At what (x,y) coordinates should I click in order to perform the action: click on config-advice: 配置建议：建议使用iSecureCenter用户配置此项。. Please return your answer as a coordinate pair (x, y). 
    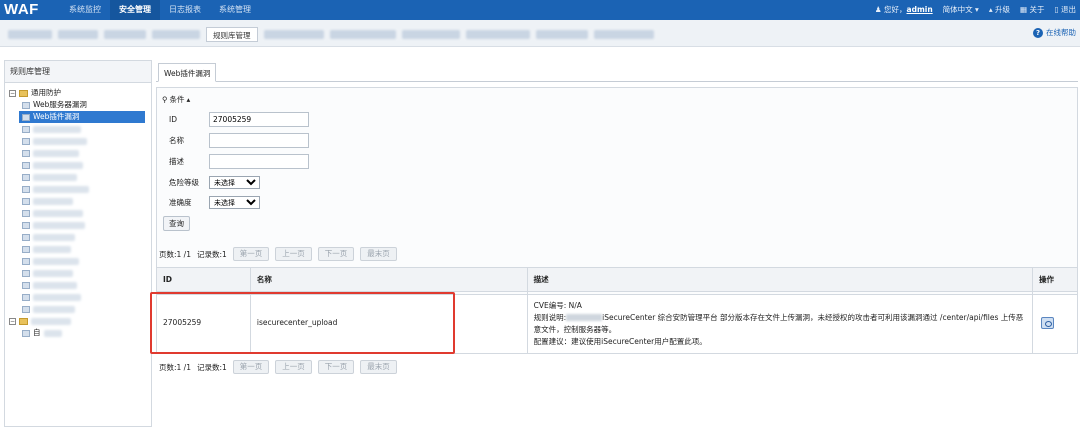
    Looking at the image, I should click on (620, 341).